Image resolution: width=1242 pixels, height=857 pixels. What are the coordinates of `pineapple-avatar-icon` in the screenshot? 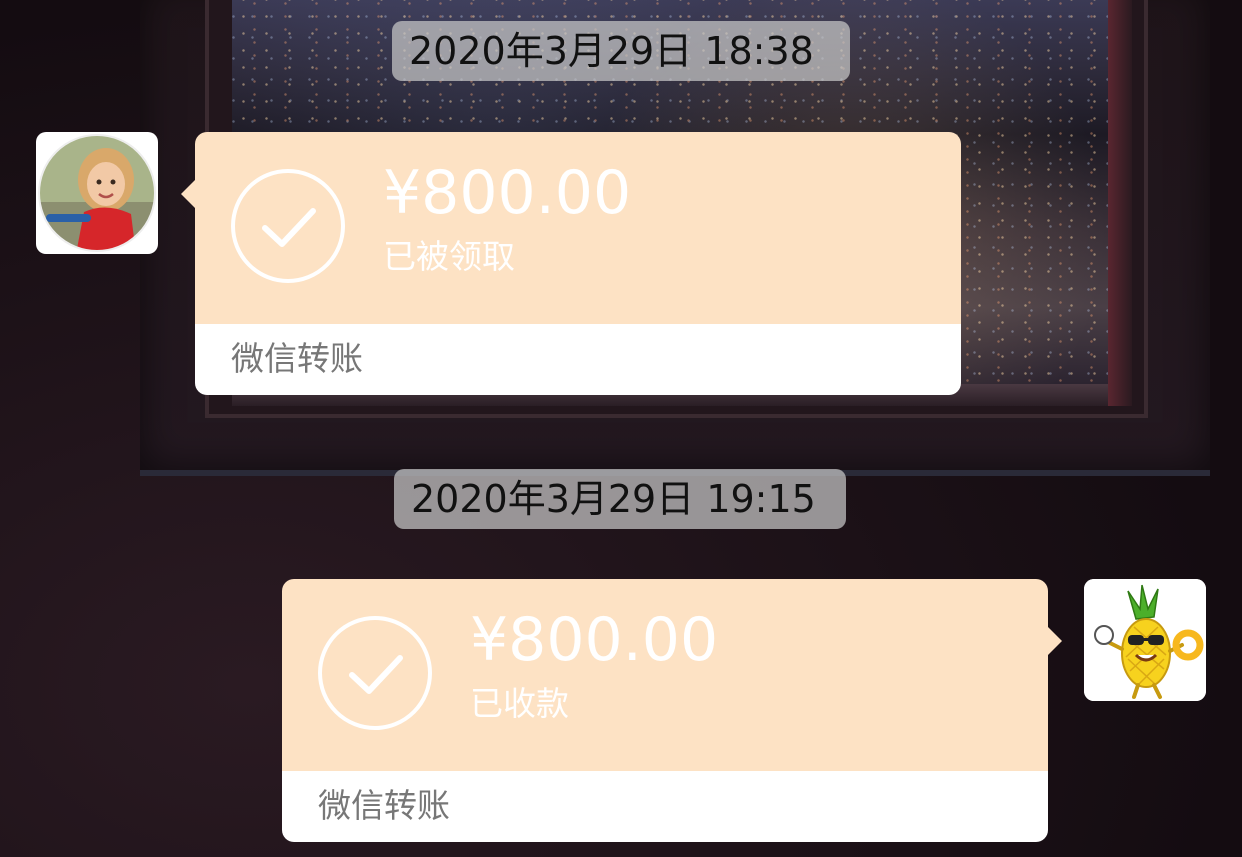 It's located at (1145, 640).